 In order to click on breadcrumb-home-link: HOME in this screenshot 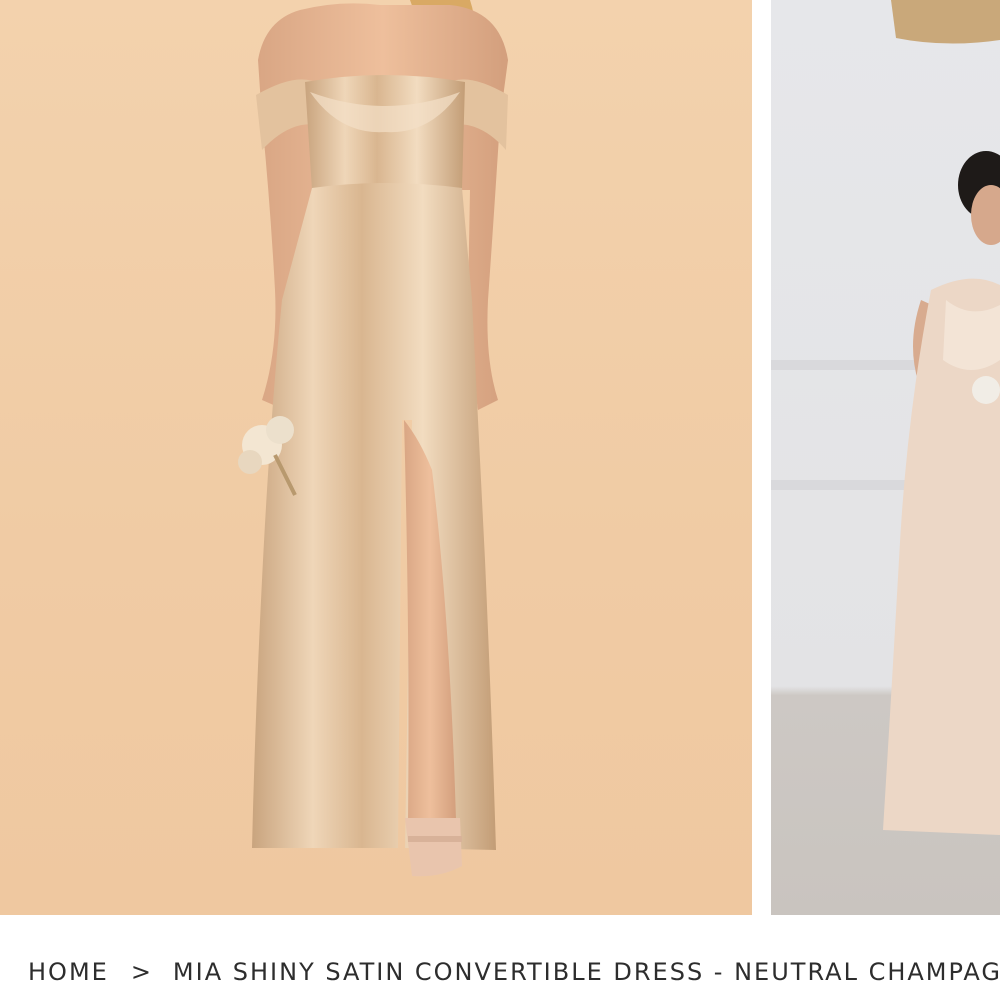, I will do `click(68, 972)`.